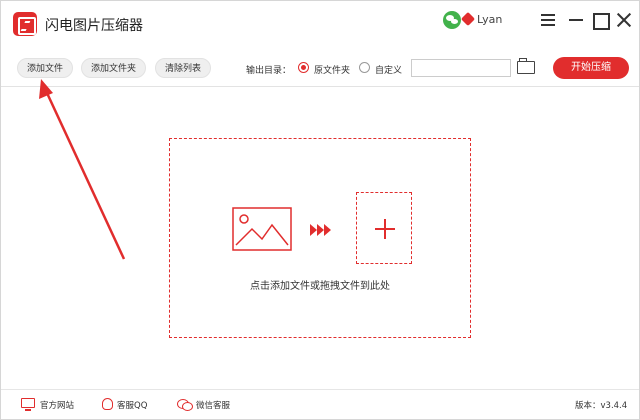  Describe the element at coordinates (388, 69) in the screenshot. I see `radio-custom-label: 自定义` at that location.